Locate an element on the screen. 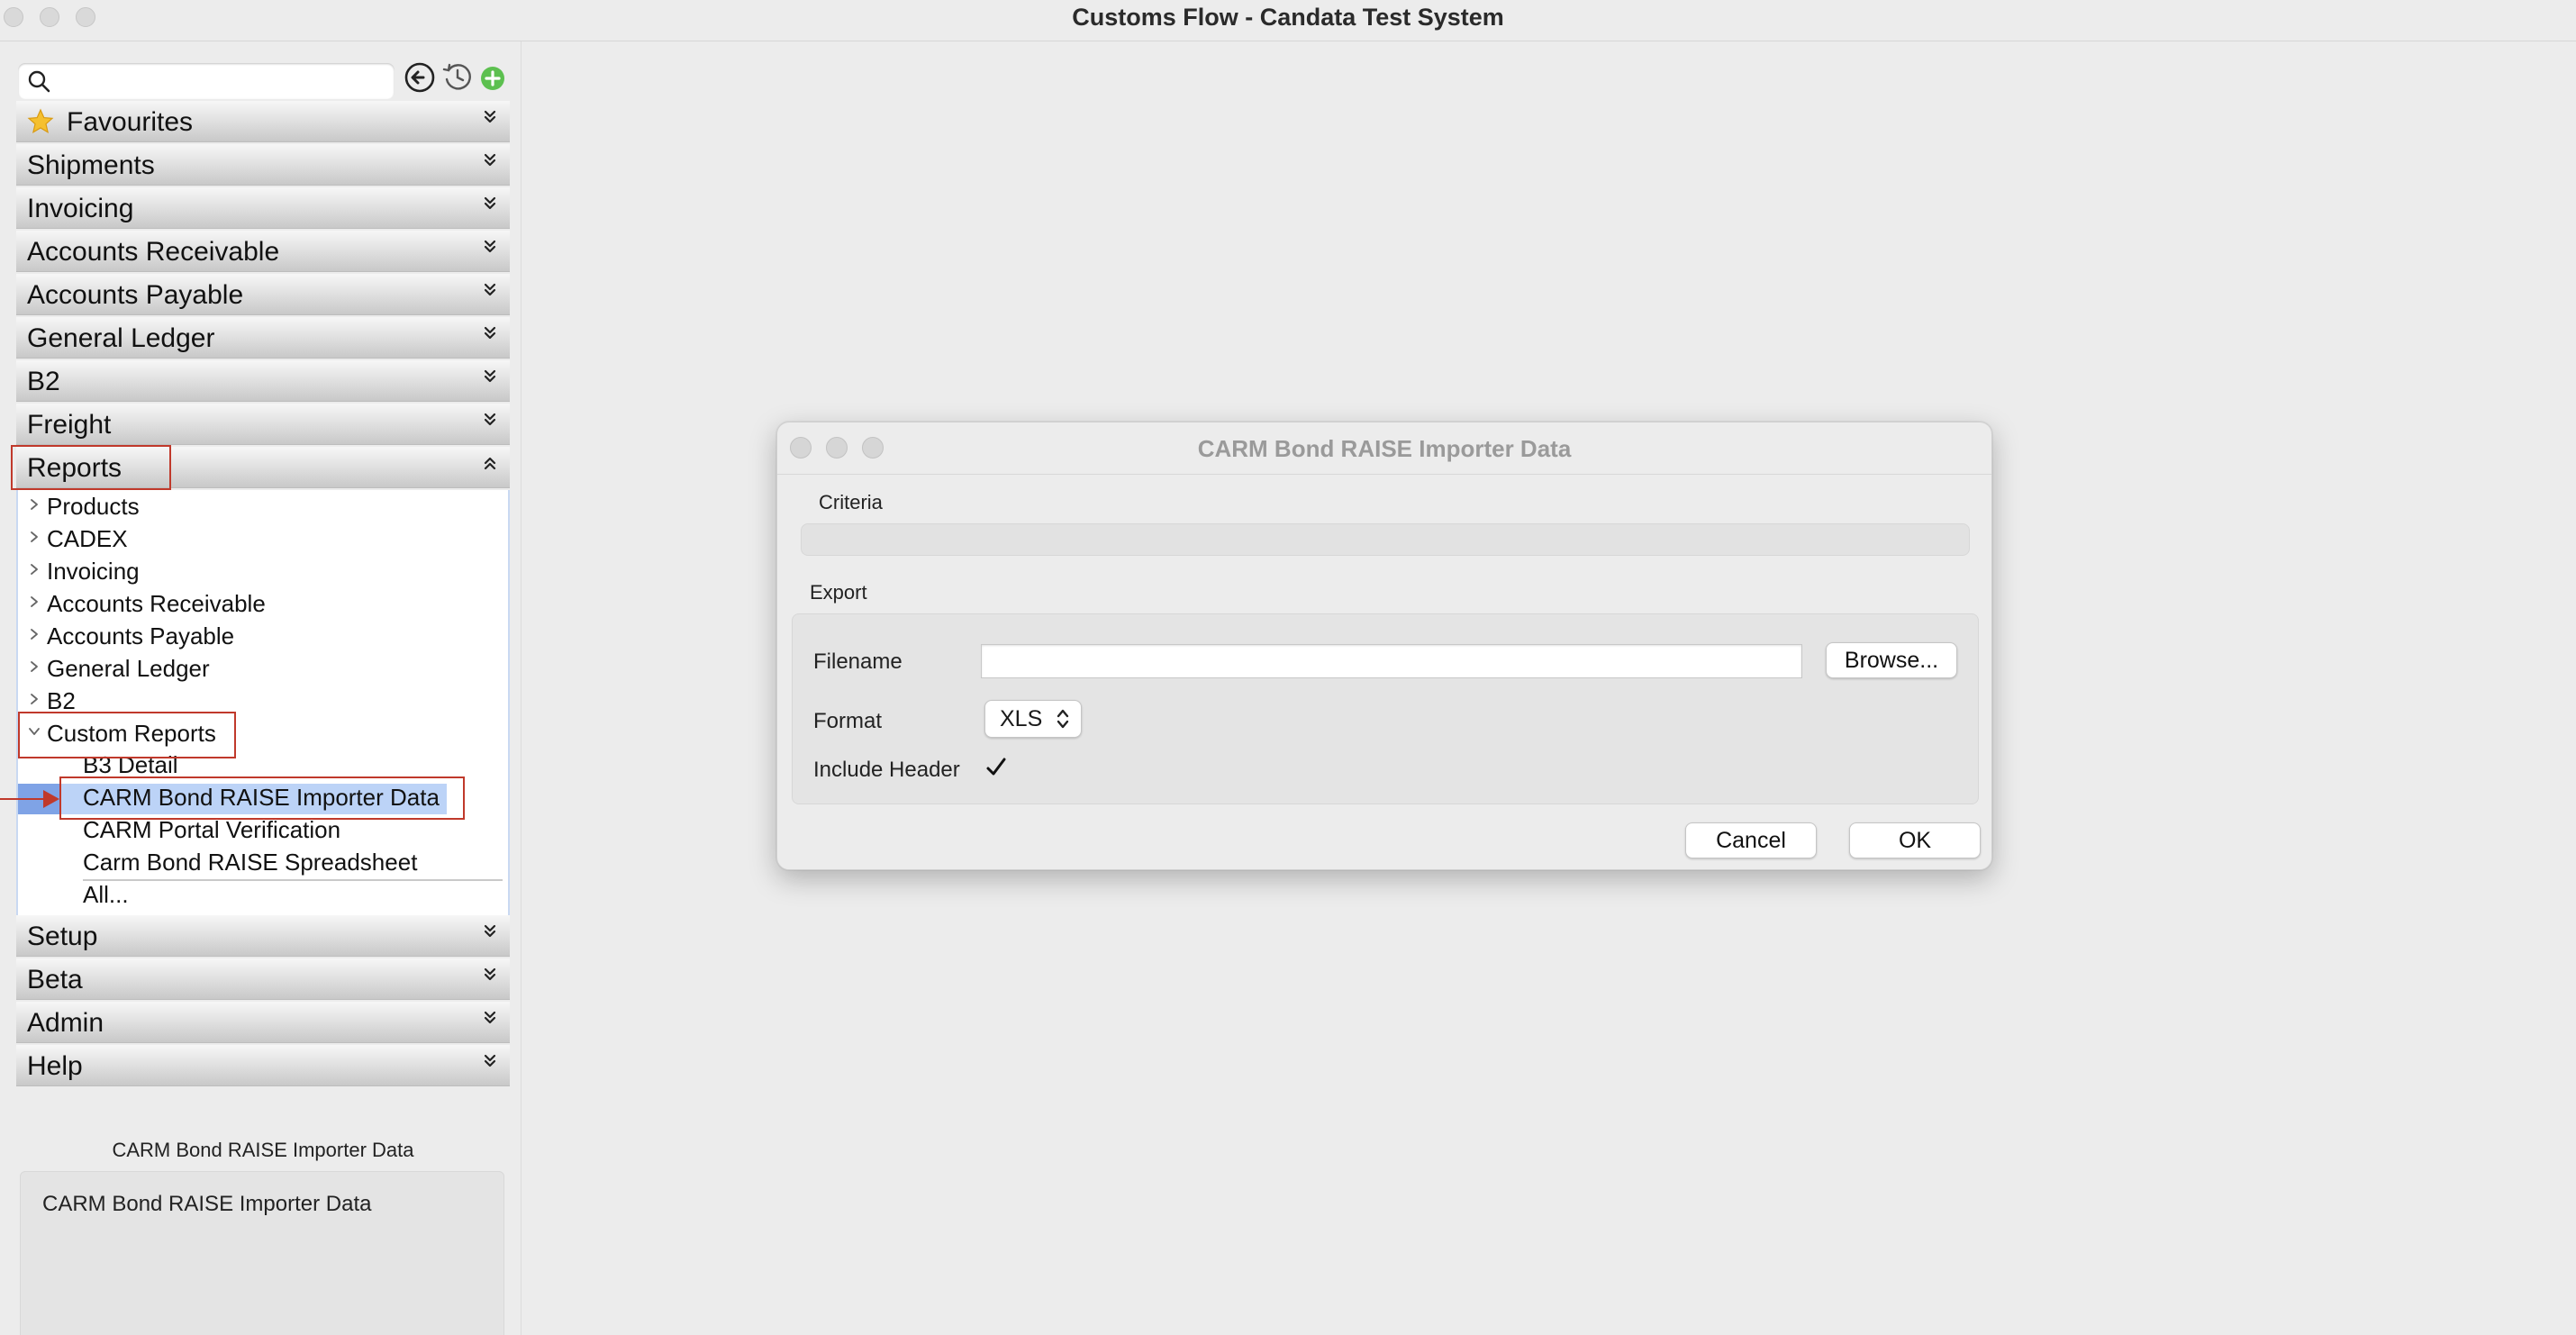 The height and width of the screenshot is (1335, 2576). report-item-carm-portal-verification: CARM Portal Verification is located at coordinates (211, 831).